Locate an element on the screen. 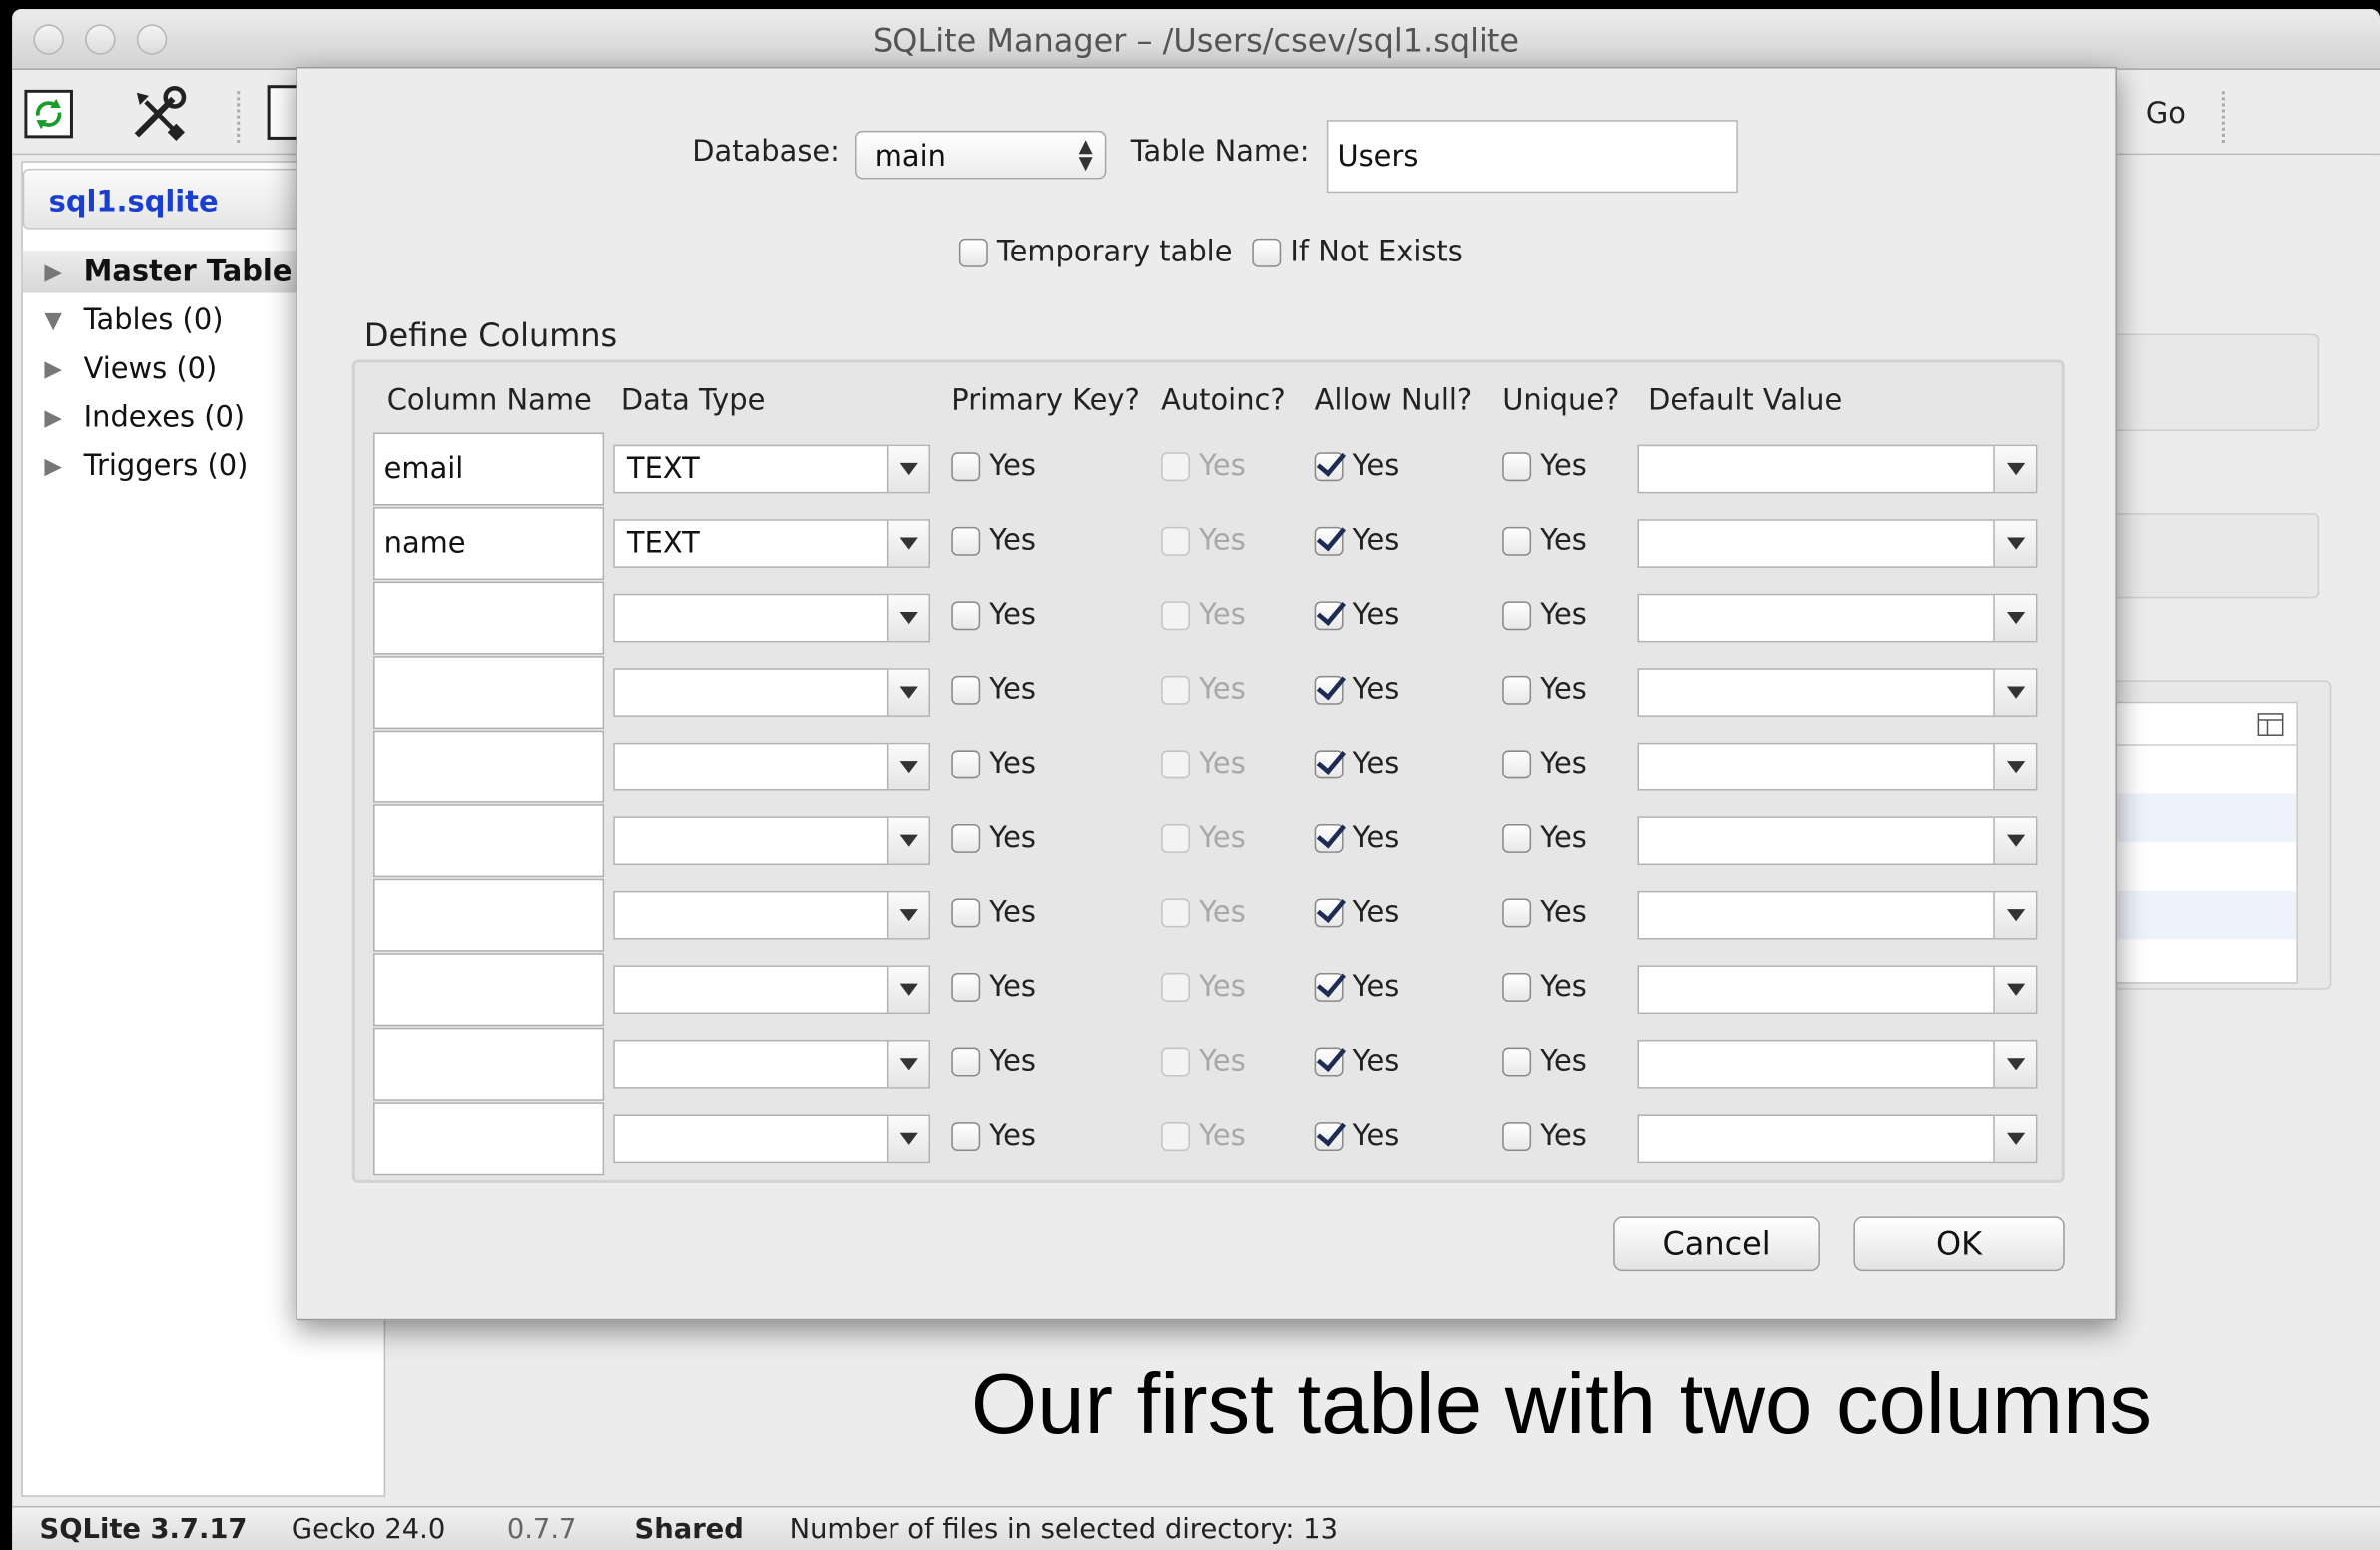 The image size is (2380, 1550). if-not-exists-checkbox: If Not Exists is located at coordinates (1357, 252).